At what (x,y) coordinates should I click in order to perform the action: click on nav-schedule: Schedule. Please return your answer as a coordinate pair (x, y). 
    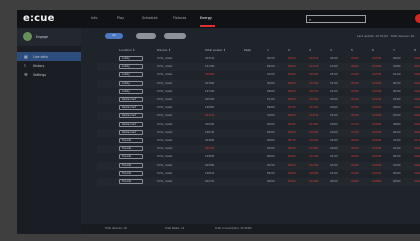
    Looking at the image, I should click on (150, 18).